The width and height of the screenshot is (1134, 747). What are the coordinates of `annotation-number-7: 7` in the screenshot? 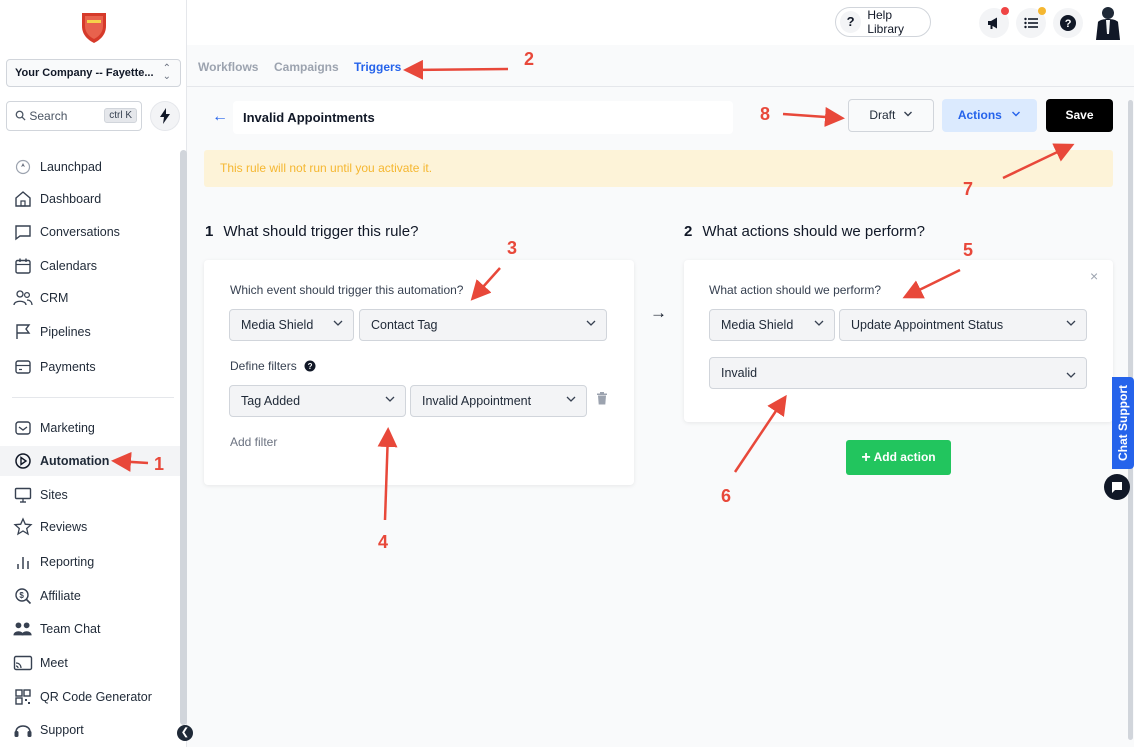 It's located at (968, 189).